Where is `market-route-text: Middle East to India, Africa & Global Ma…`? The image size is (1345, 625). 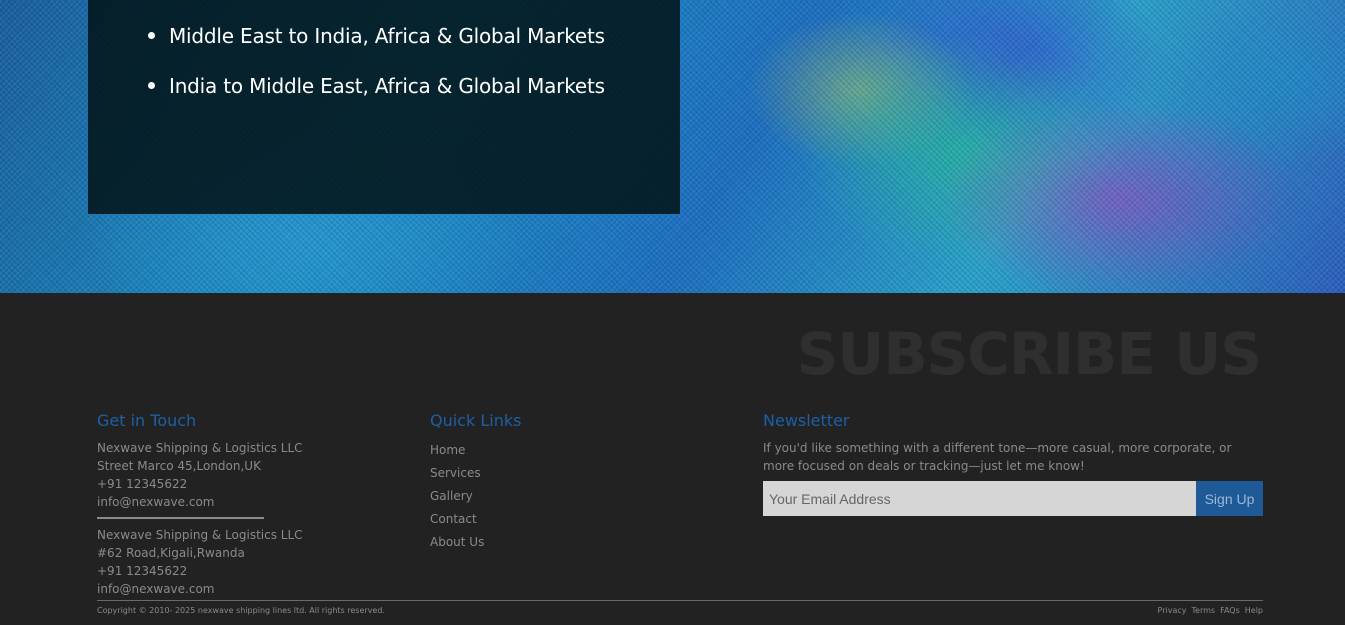
market-route-text: Middle East to India, Africa & Global Ma… is located at coordinates (387, 36).